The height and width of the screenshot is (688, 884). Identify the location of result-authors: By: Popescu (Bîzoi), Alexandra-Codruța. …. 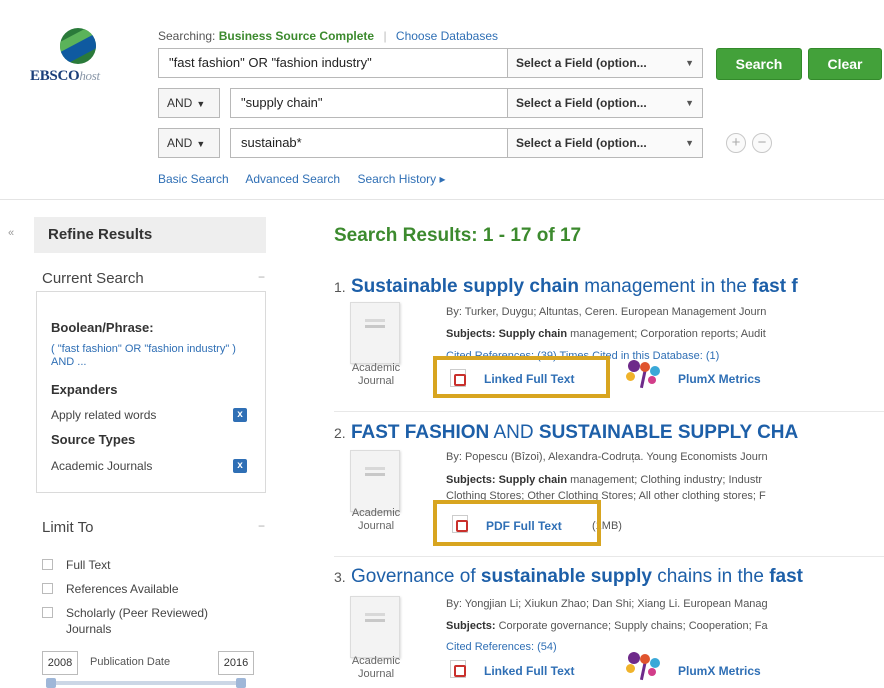
(607, 457).